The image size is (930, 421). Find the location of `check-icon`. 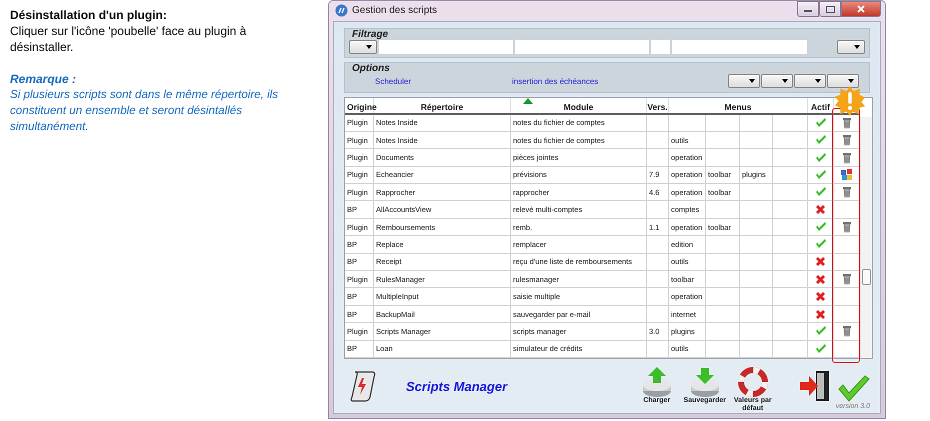

check-icon is located at coordinates (854, 388).